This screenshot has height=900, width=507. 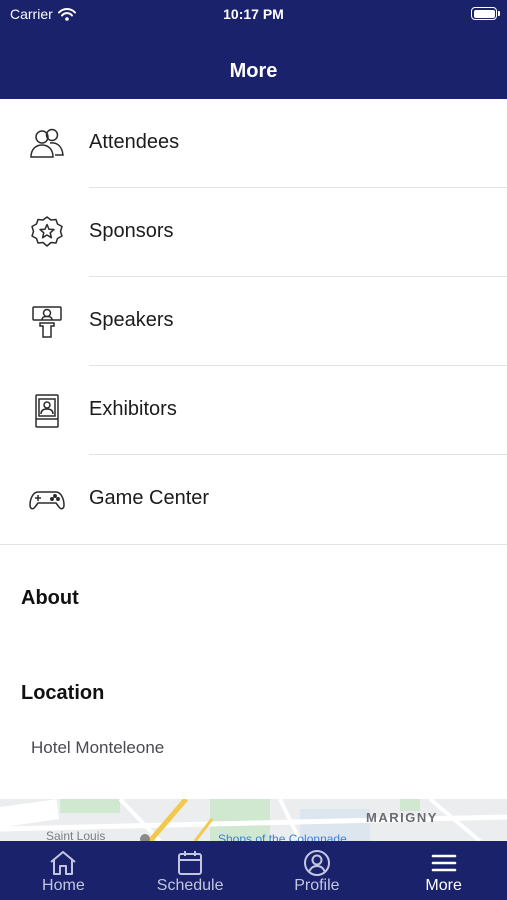 I want to click on tab-label: More, so click(x=443, y=885).